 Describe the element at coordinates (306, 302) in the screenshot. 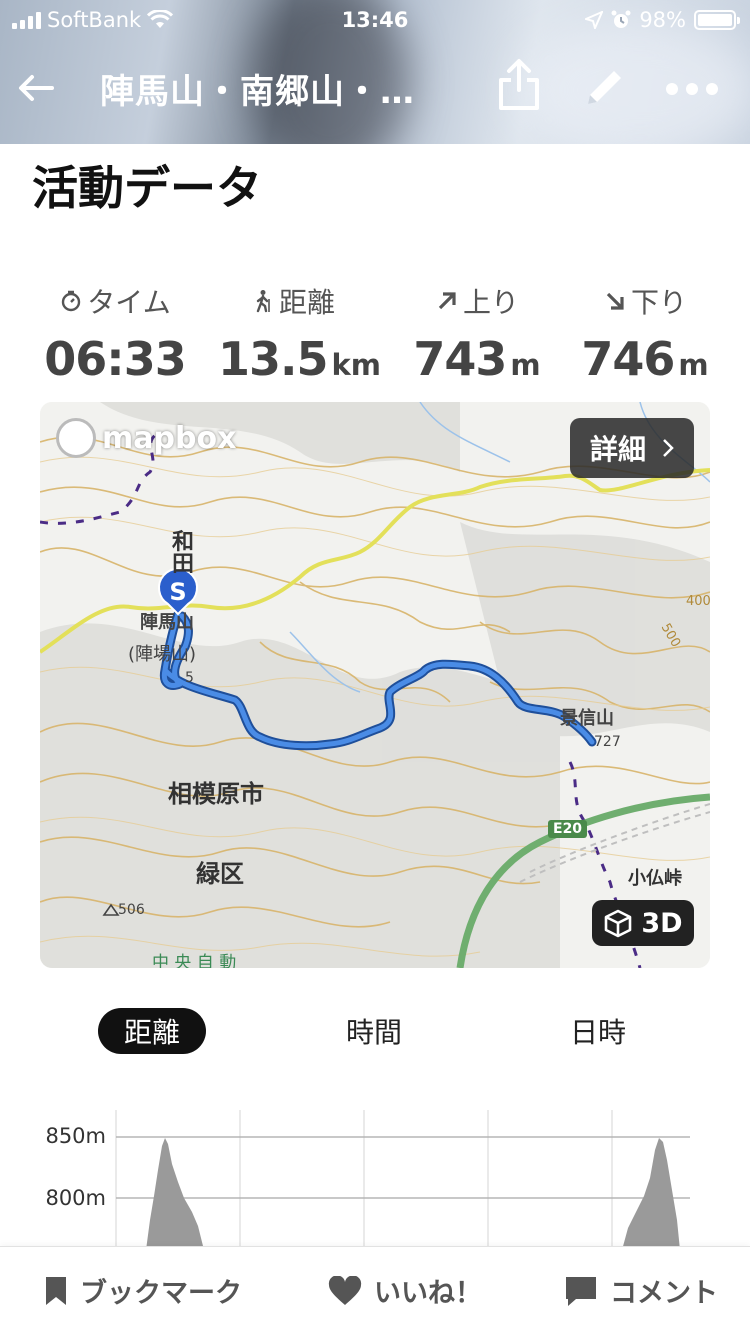

I see `stat-distance-label: 距離` at that location.